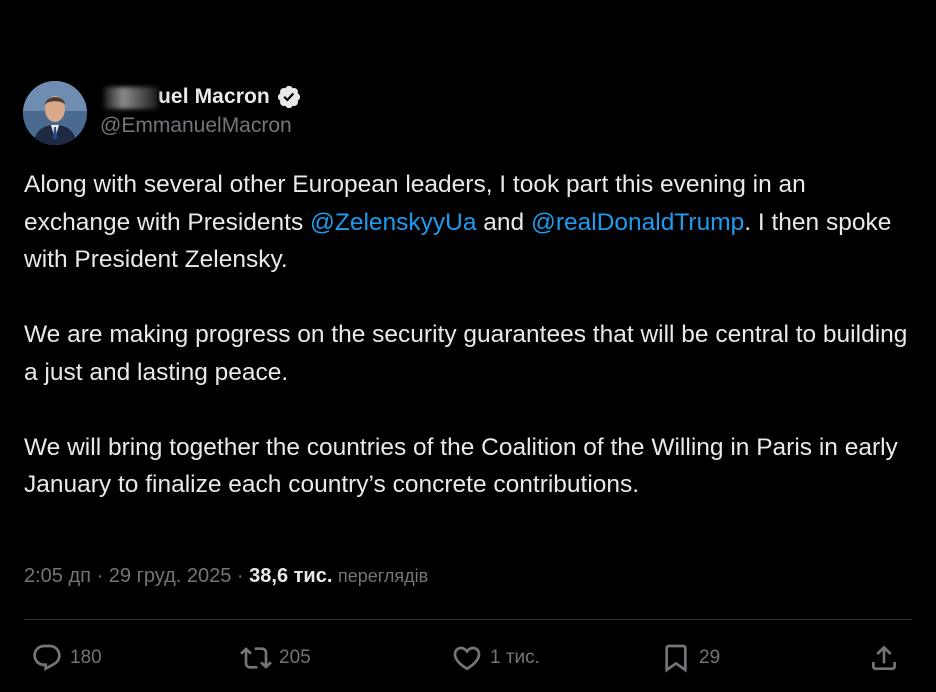 The image size is (936, 692). Describe the element at coordinates (676, 658) in the screenshot. I see `bookmark-icon` at that location.